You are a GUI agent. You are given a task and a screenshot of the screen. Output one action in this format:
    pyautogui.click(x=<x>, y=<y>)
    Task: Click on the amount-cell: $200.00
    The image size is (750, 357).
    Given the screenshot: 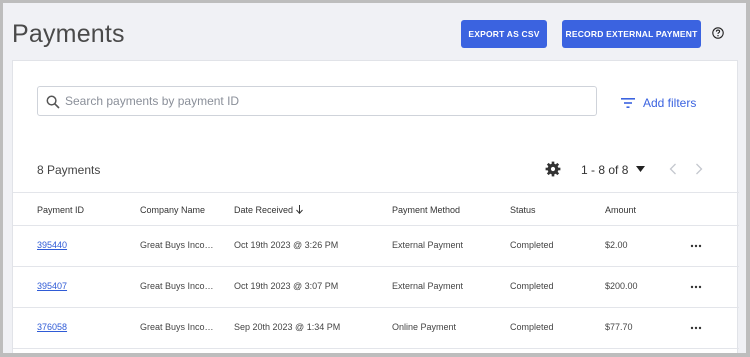 What is the action you would take?
    pyautogui.click(x=621, y=286)
    